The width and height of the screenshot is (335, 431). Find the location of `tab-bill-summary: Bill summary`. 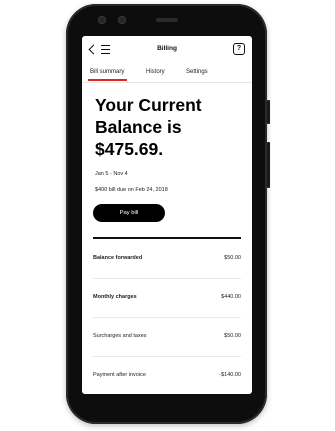

tab-bill-summary: Bill summary is located at coordinates (107, 72).